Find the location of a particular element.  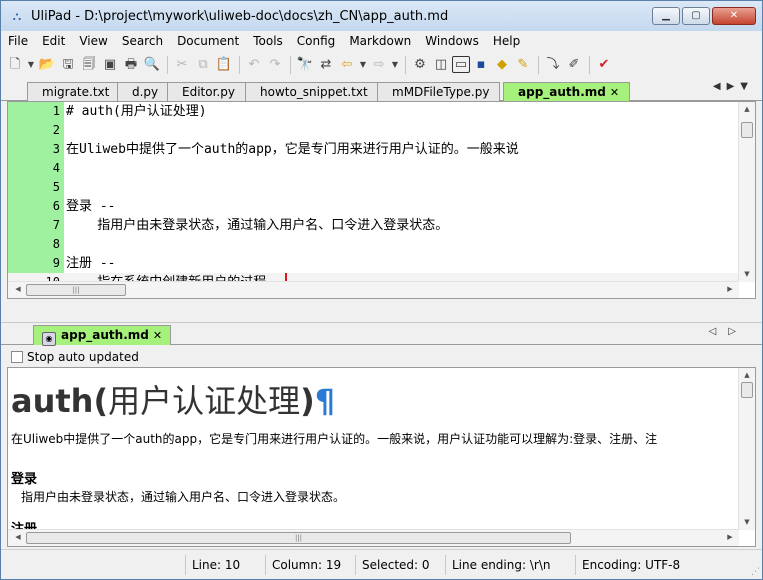

menu-edit: Edit is located at coordinates (53, 41).